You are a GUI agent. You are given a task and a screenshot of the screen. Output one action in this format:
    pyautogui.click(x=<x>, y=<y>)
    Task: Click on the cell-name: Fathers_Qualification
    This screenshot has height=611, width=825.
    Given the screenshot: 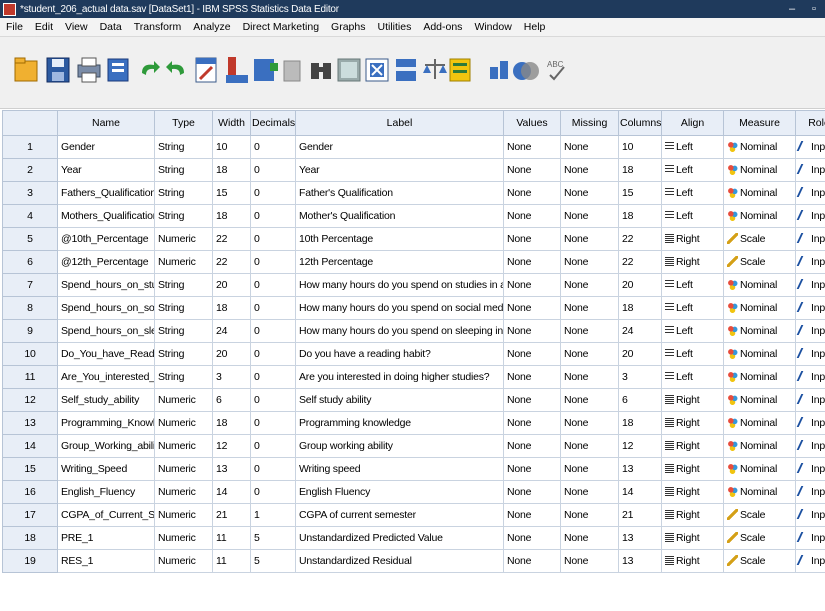 What is the action you would take?
    pyautogui.click(x=106, y=193)
    